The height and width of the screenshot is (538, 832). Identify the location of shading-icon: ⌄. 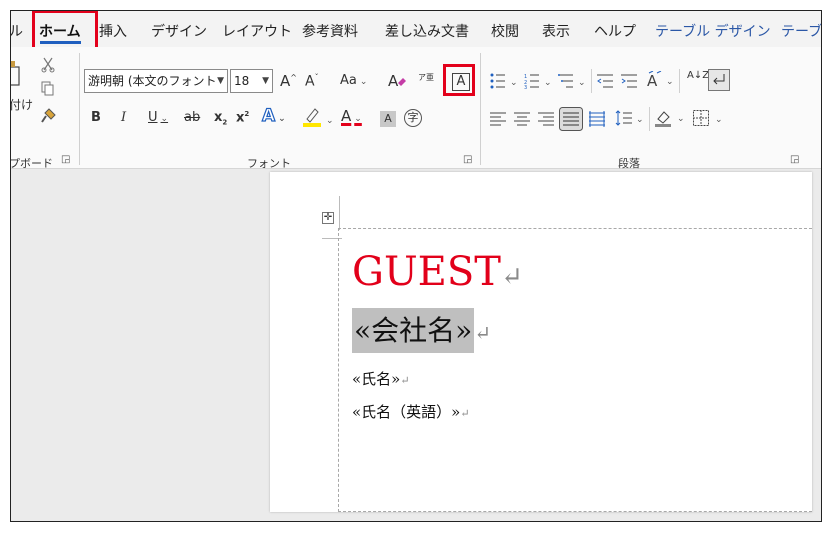
(671, 118).